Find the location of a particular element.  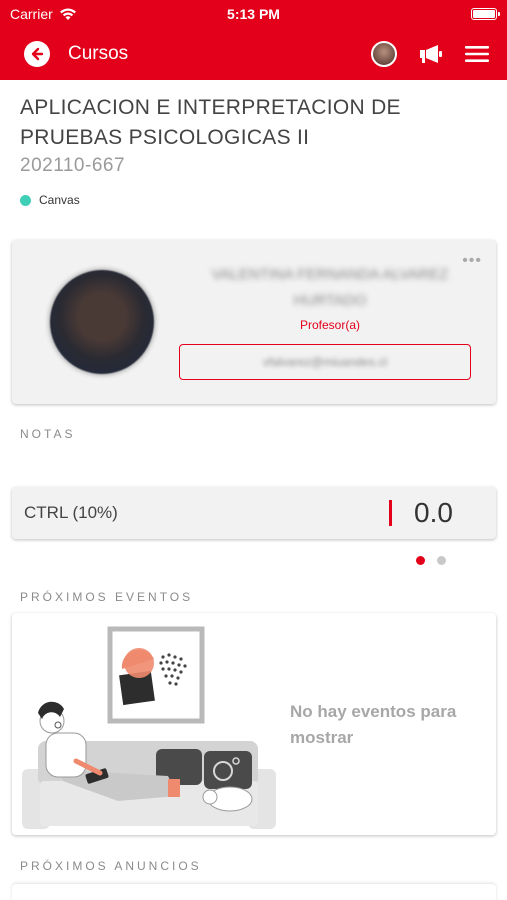

teacher-role: Profesor(a) is located at coordinates (330, 325).